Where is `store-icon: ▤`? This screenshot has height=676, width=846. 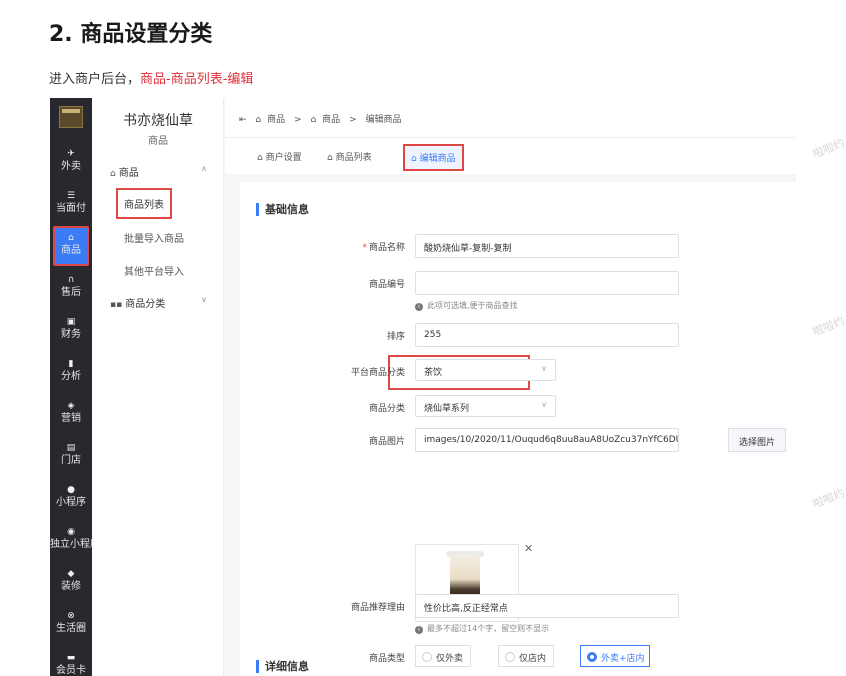 store-icon: ▤ is located at coordinates (71, 448).